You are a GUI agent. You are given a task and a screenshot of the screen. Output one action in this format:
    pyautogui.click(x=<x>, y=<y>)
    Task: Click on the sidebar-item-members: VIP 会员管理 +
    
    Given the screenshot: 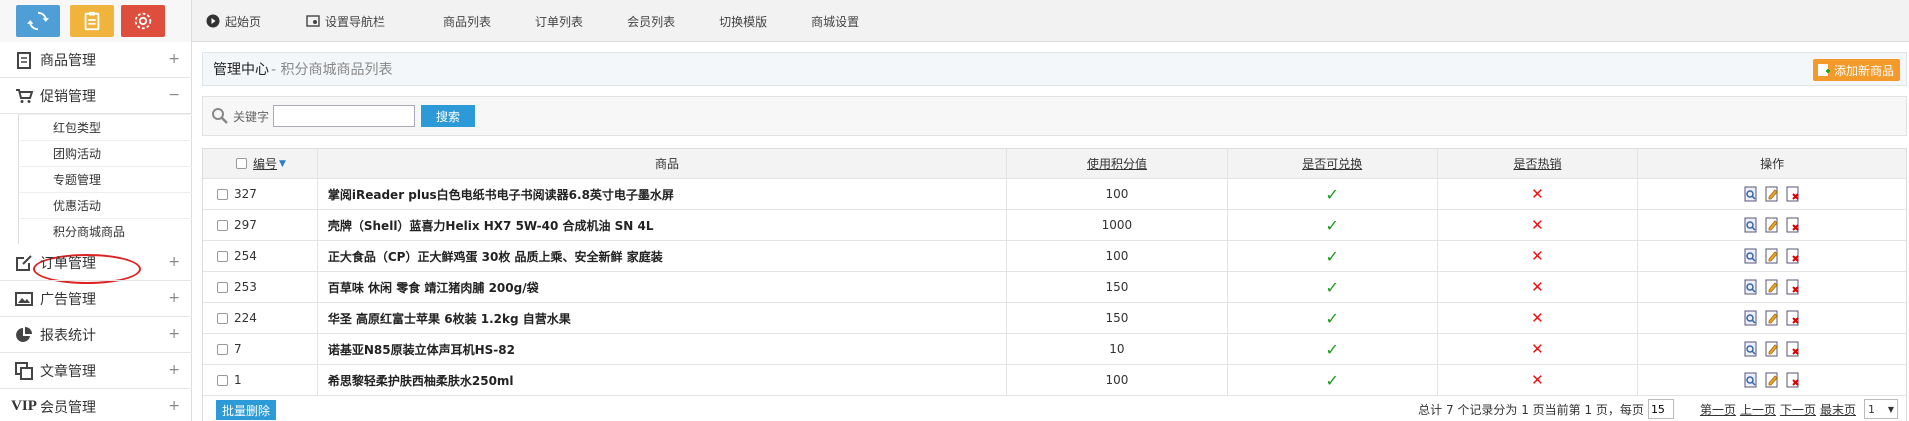 What is the action you would take?
    pyautogui.click(x=96, y=405)
    